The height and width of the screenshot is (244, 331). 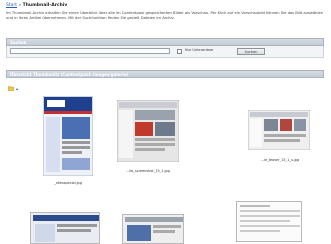 What do you see at coordinates (251, 51) in the screenshot?
I see `search-button: Suchen` at bounding box center [251, 51].